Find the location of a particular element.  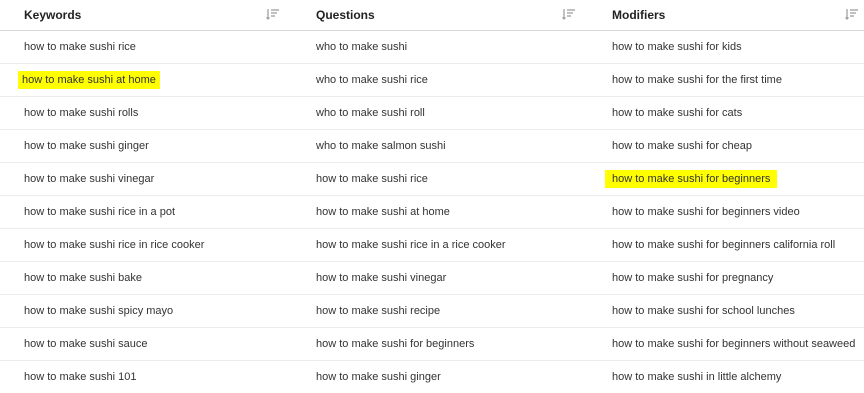

table-row: who to make sushi is located at coordinates (442, 47).